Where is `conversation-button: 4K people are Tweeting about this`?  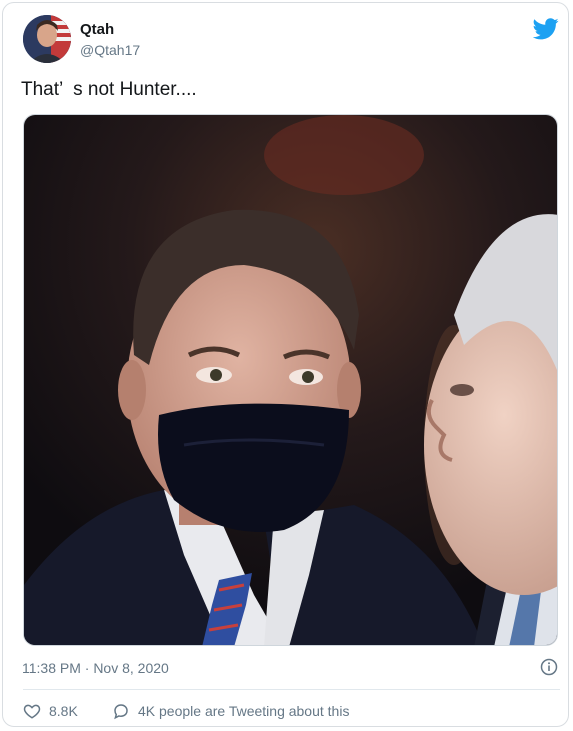
conversation-button: 4K people are Tweeting about this is located at coordinates (230, 711).